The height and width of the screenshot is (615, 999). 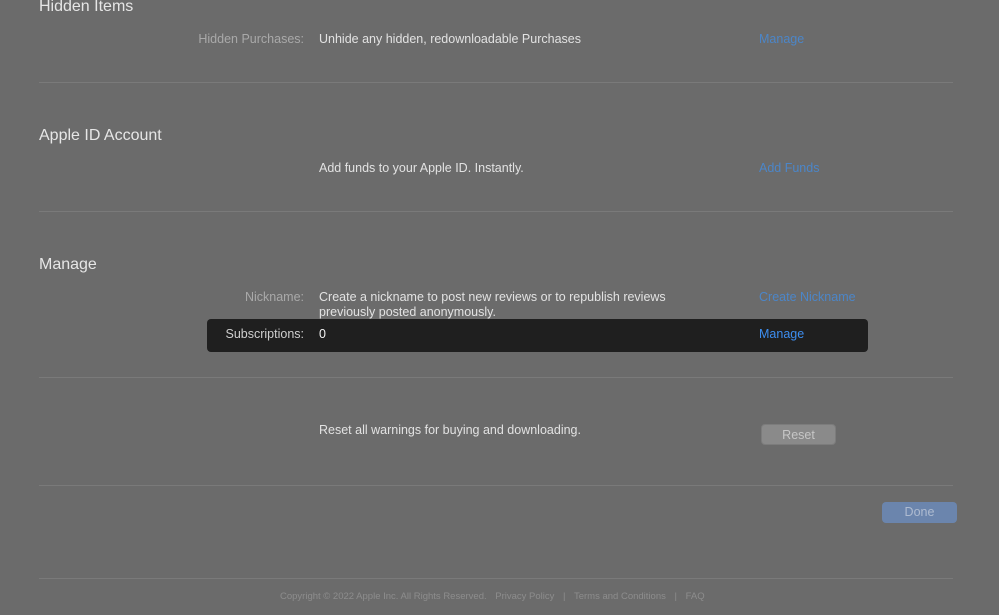 I want to click on hidden-purchases-label: Hidden Purchases:, so click(x=251, y=39).